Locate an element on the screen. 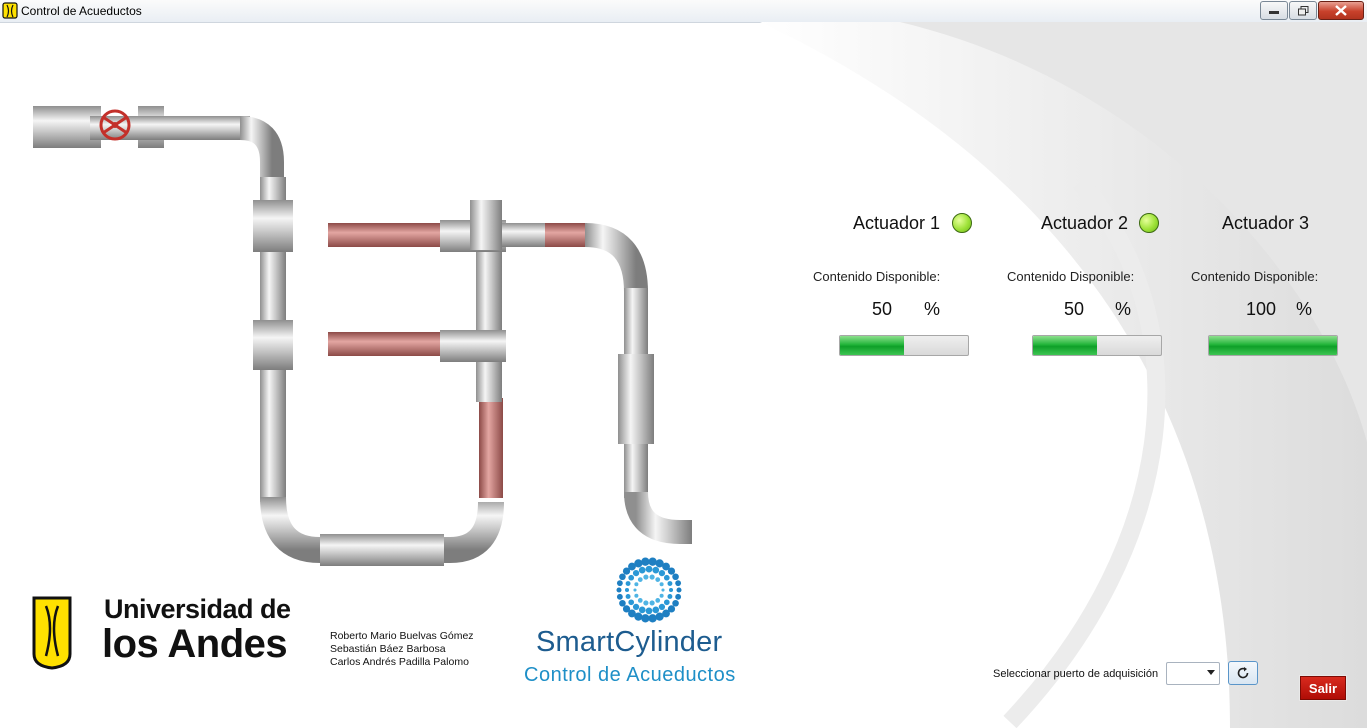 The height and width of the screenshot is (728, 1367). actuator-1-percent-value: 50 is located at coordinates (881, 309).